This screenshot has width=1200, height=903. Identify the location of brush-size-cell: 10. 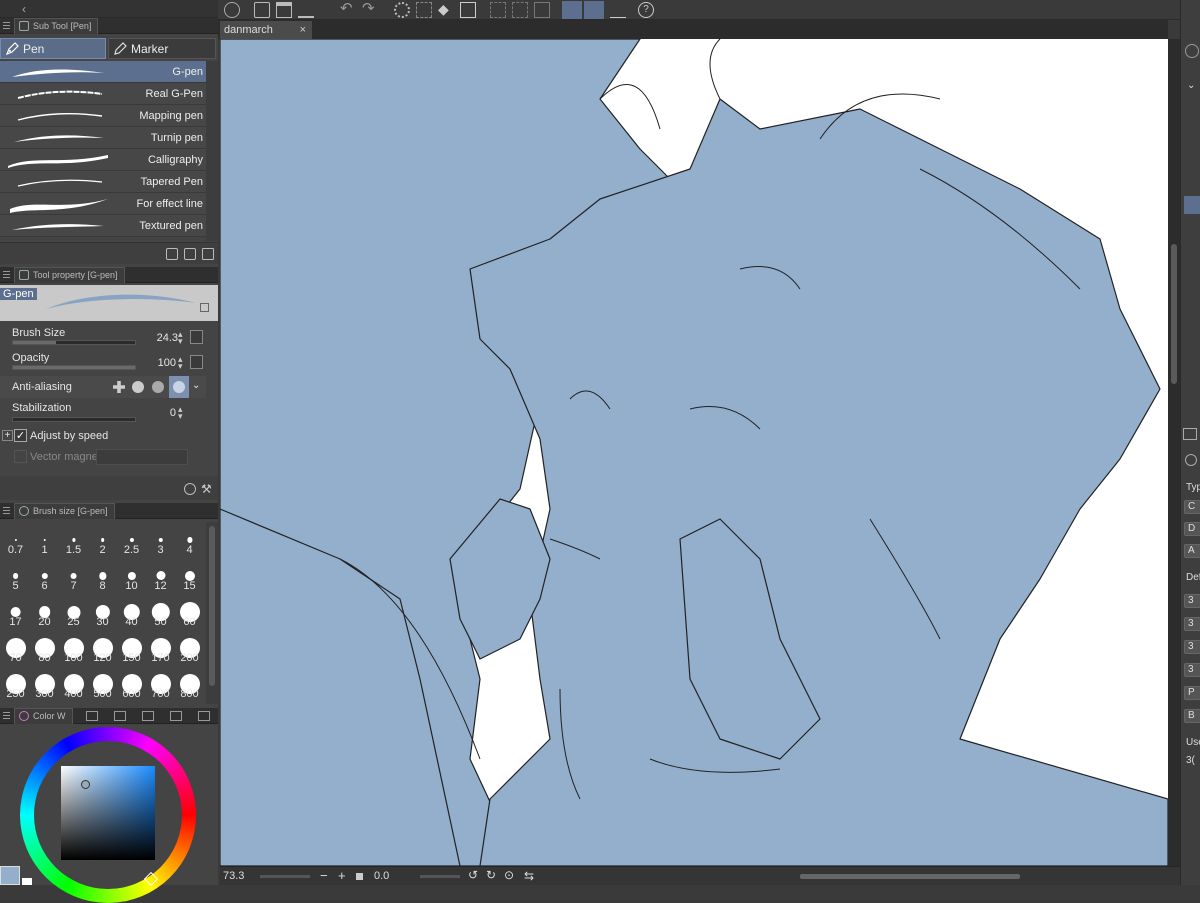
(131, 576).